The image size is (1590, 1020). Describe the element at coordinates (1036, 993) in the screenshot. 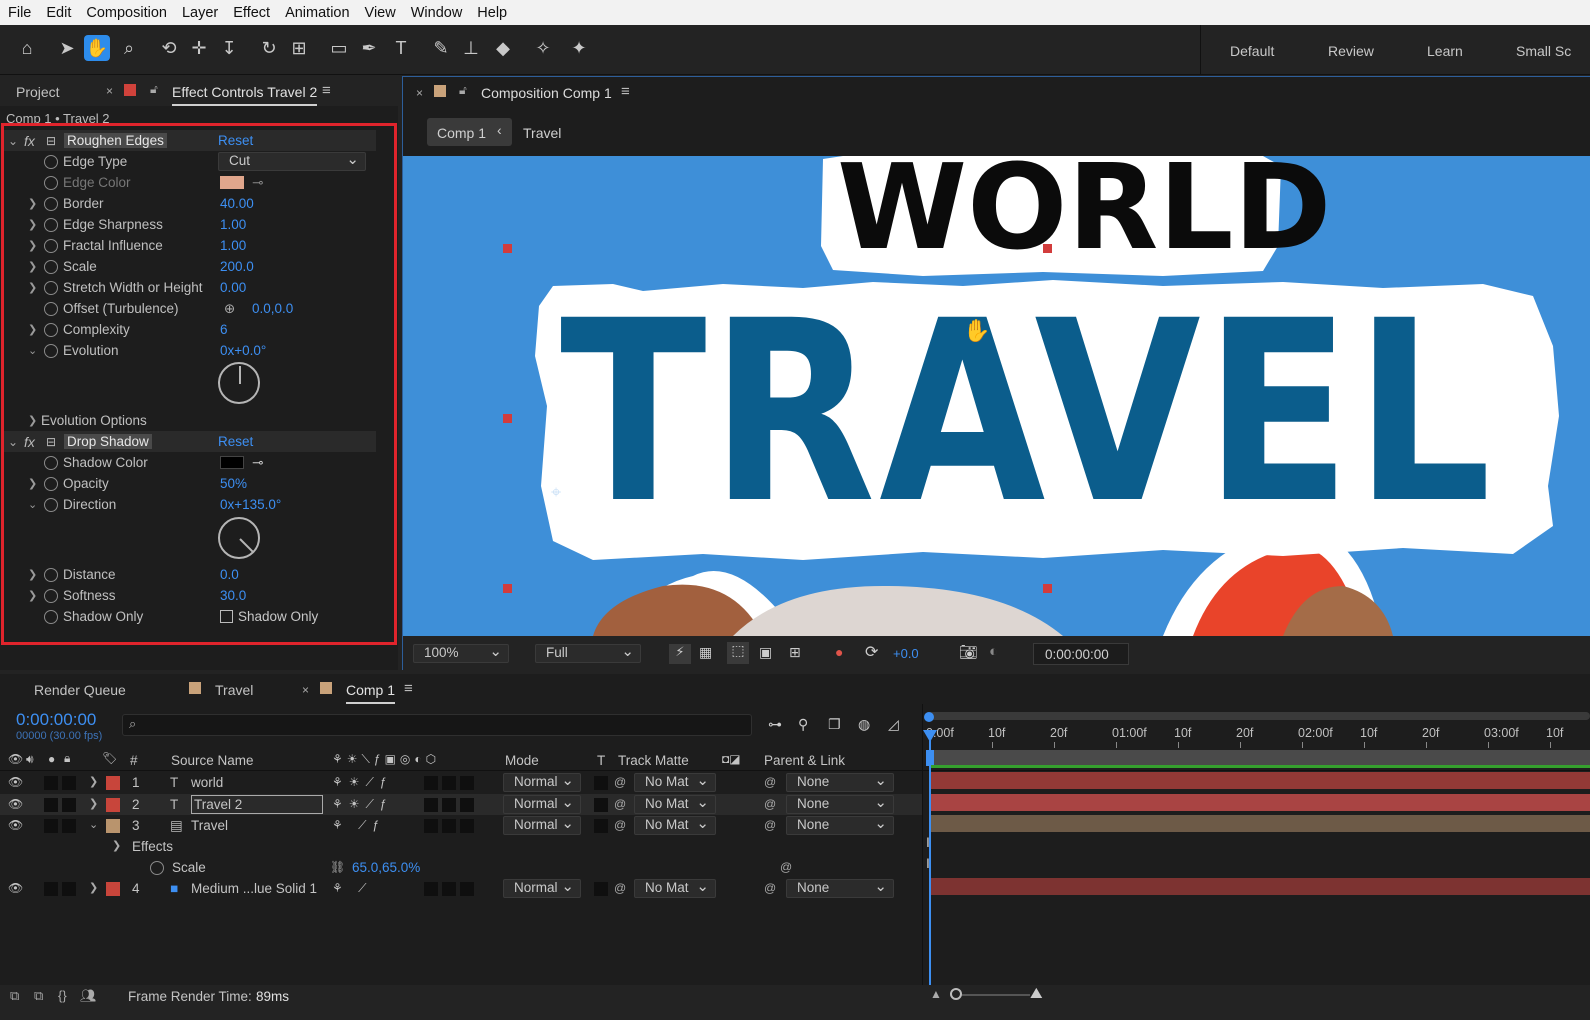

I see `zoom-in-icon: ⛰` at that location.